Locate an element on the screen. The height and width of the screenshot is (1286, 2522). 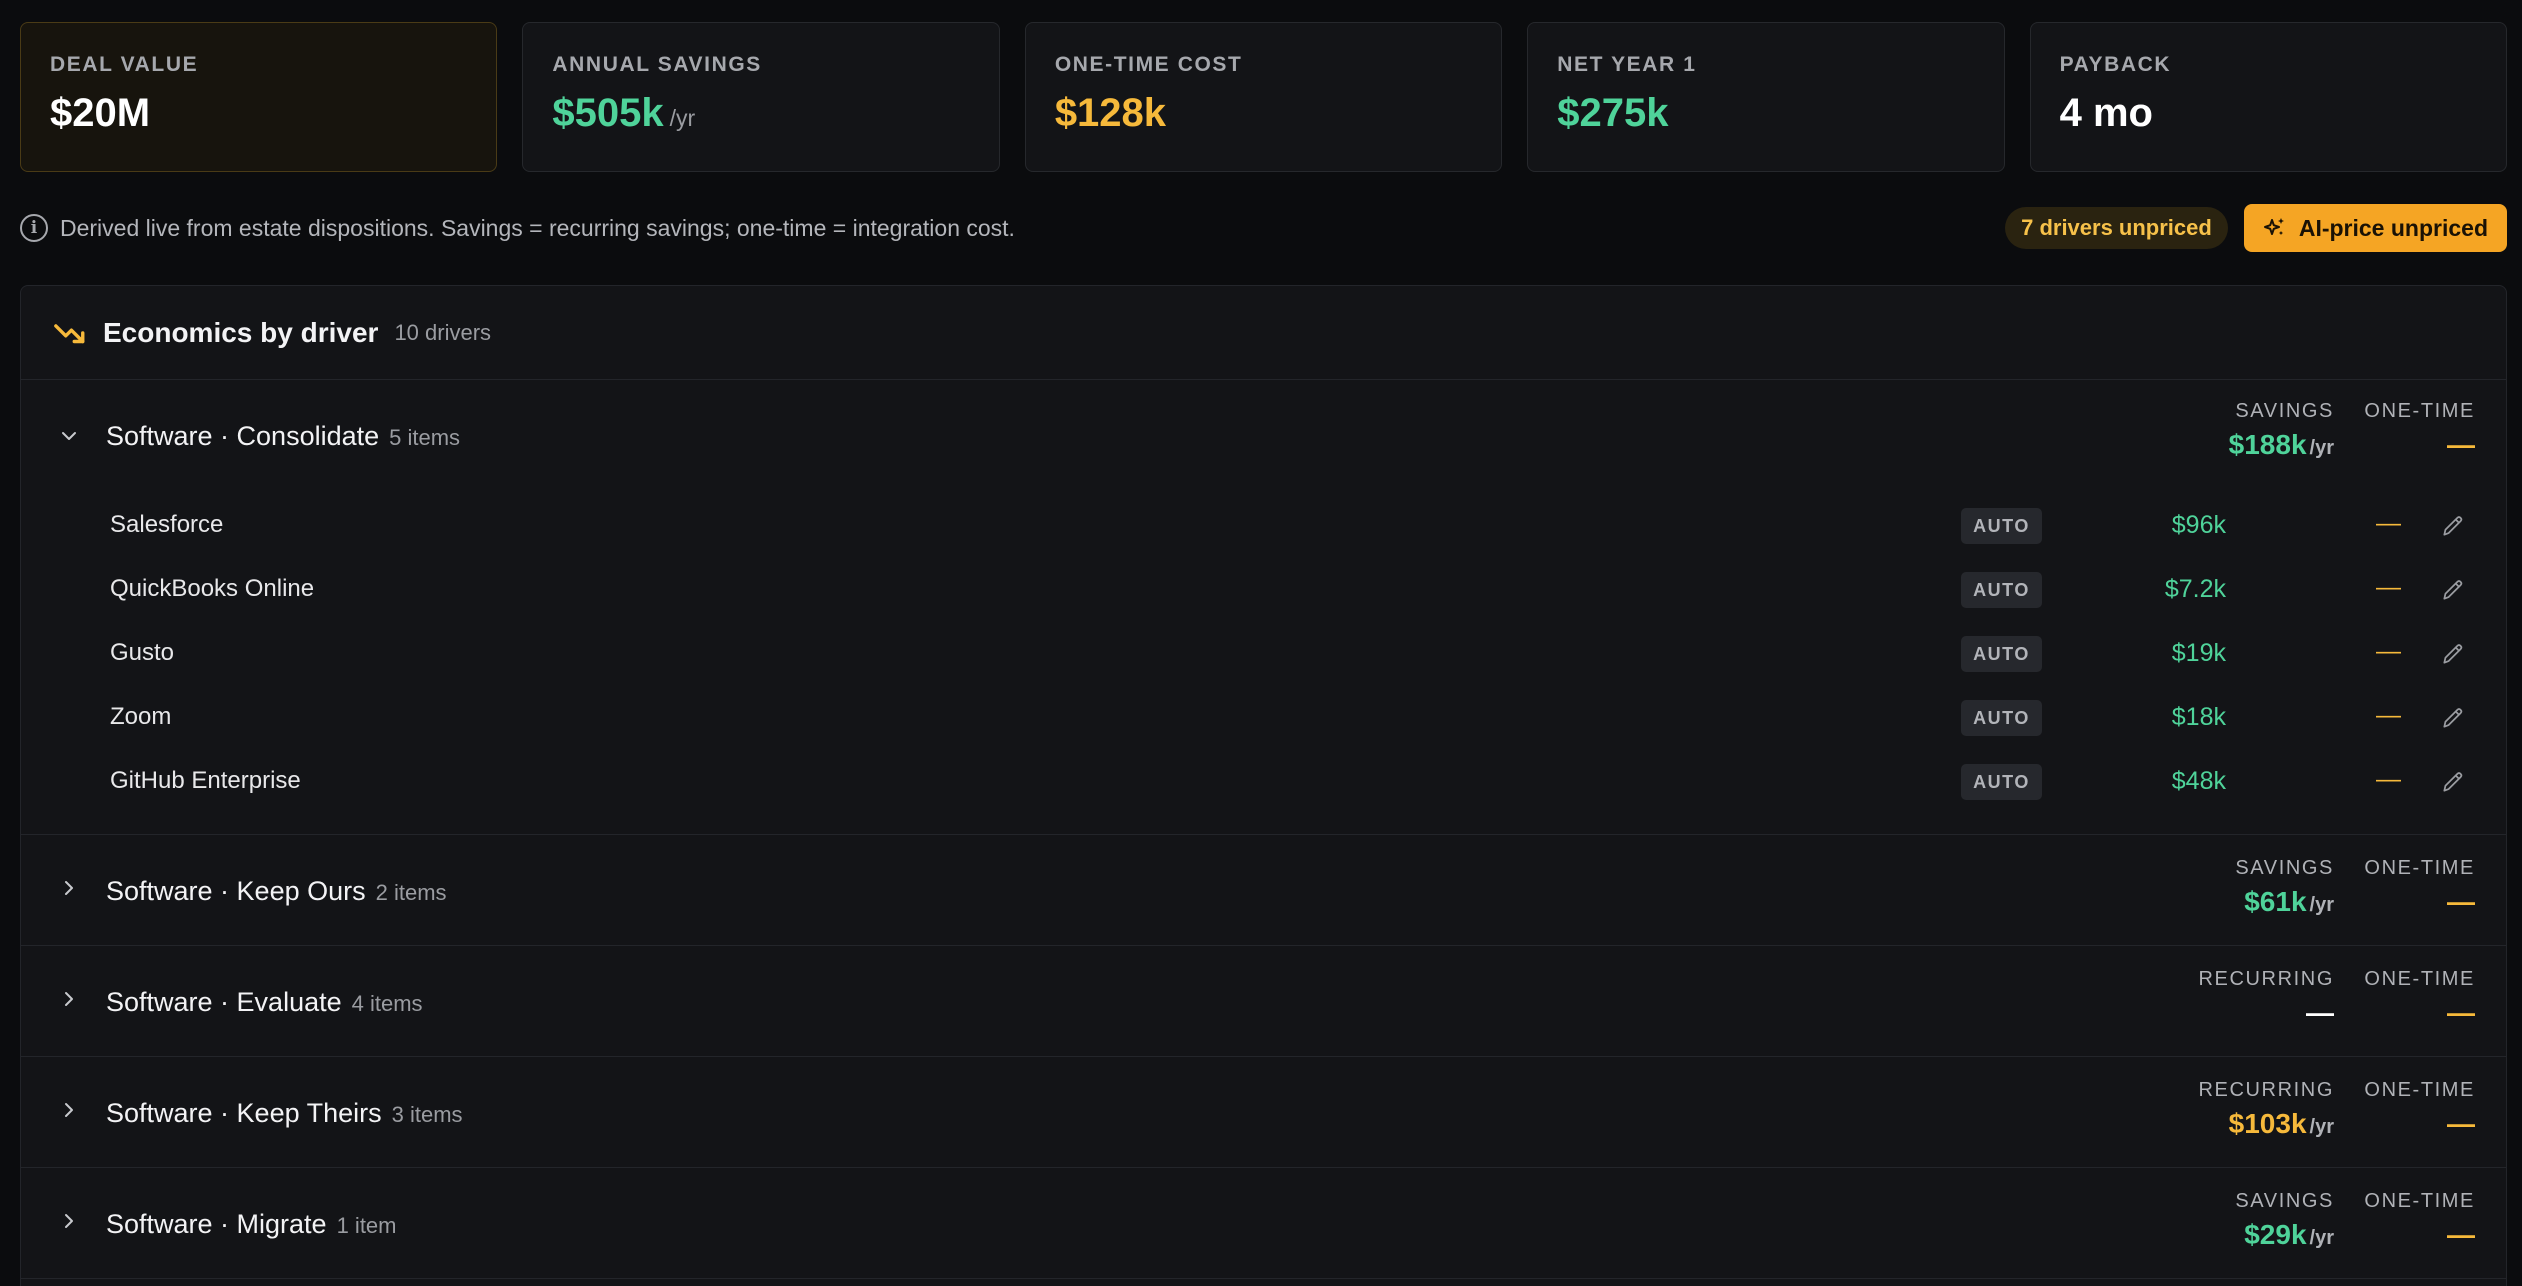
savings-column: SAVINGS $188k/yr is located at coordinates (2281, 430).